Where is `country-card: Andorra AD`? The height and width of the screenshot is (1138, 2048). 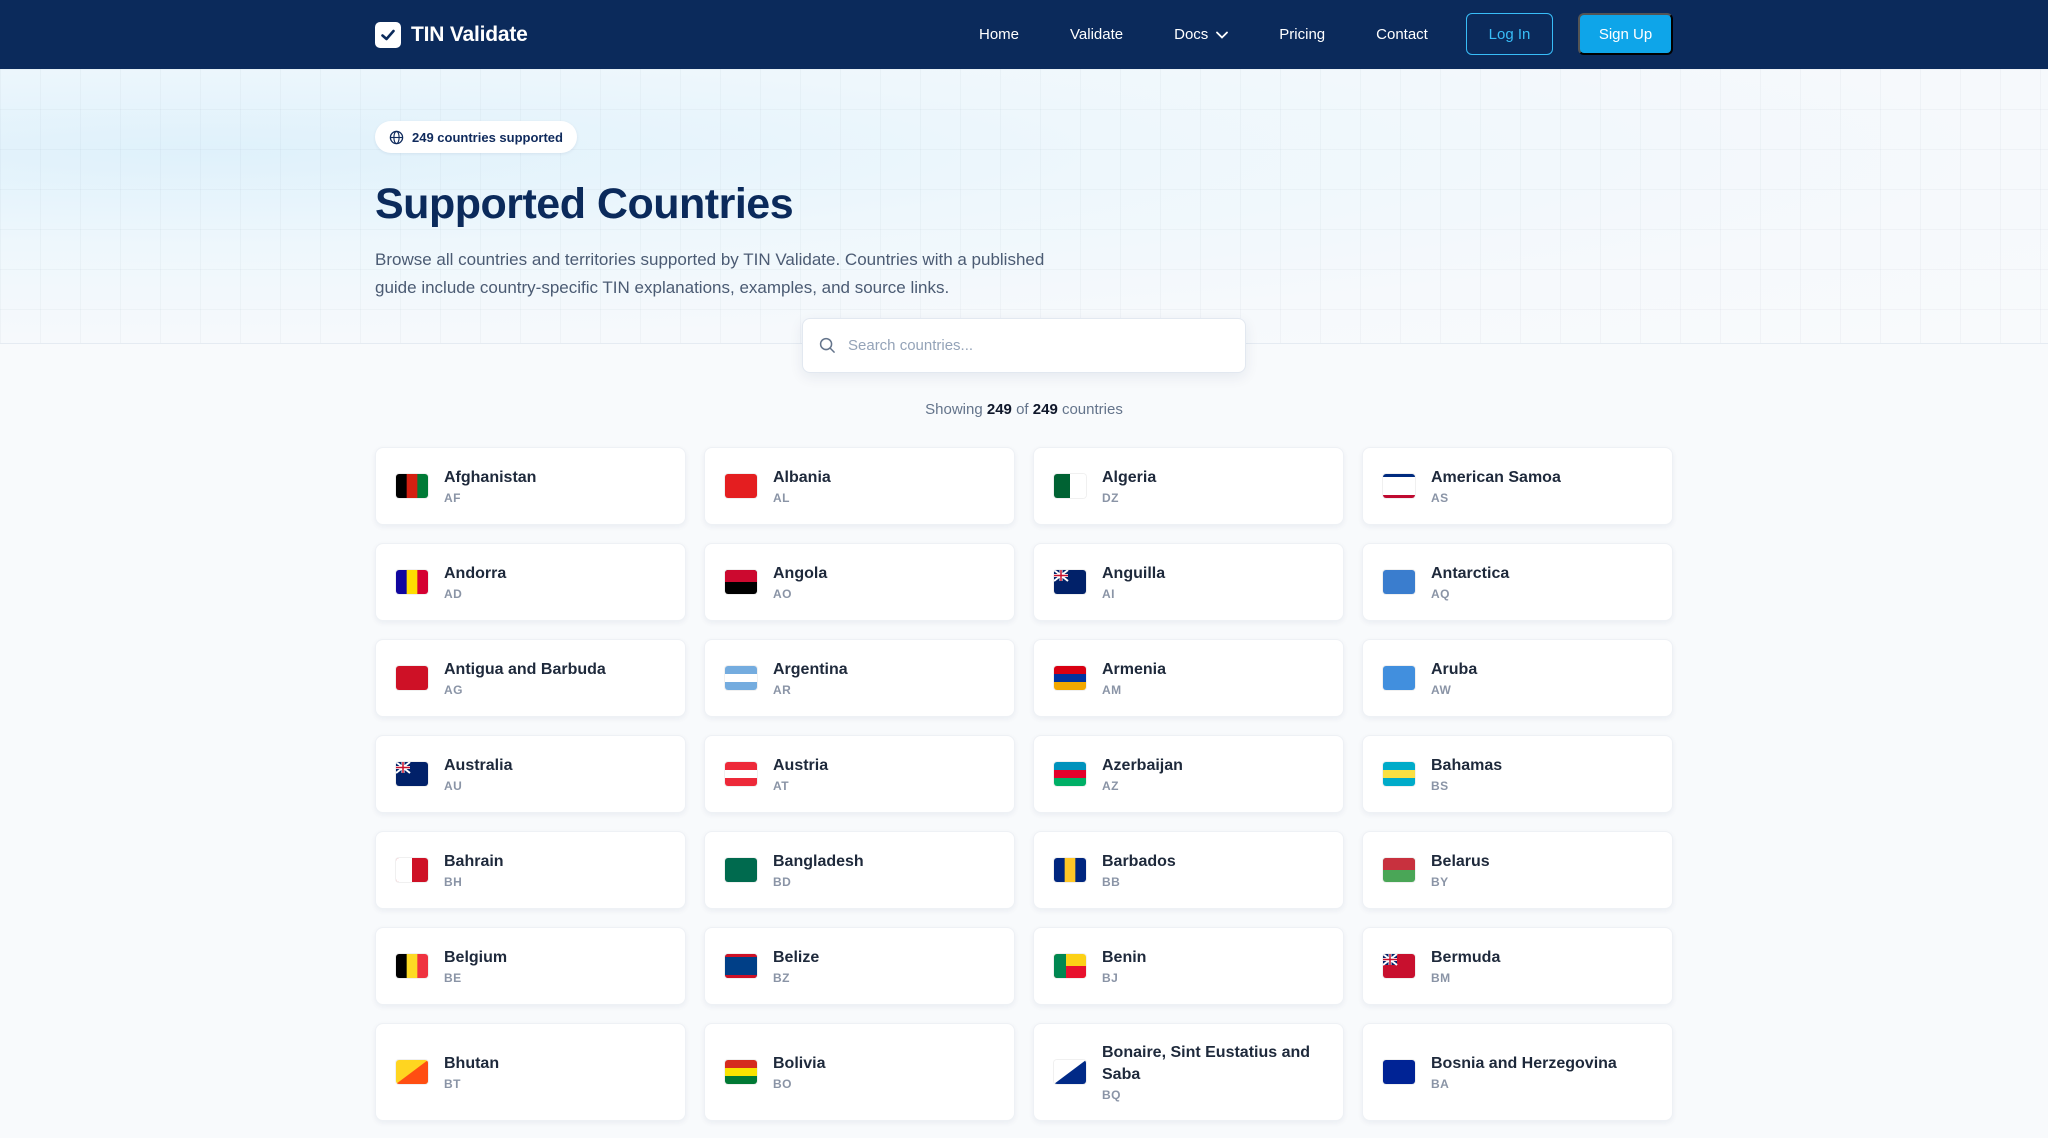
country-card: Andorra AD is located at coordinates (530, 582).